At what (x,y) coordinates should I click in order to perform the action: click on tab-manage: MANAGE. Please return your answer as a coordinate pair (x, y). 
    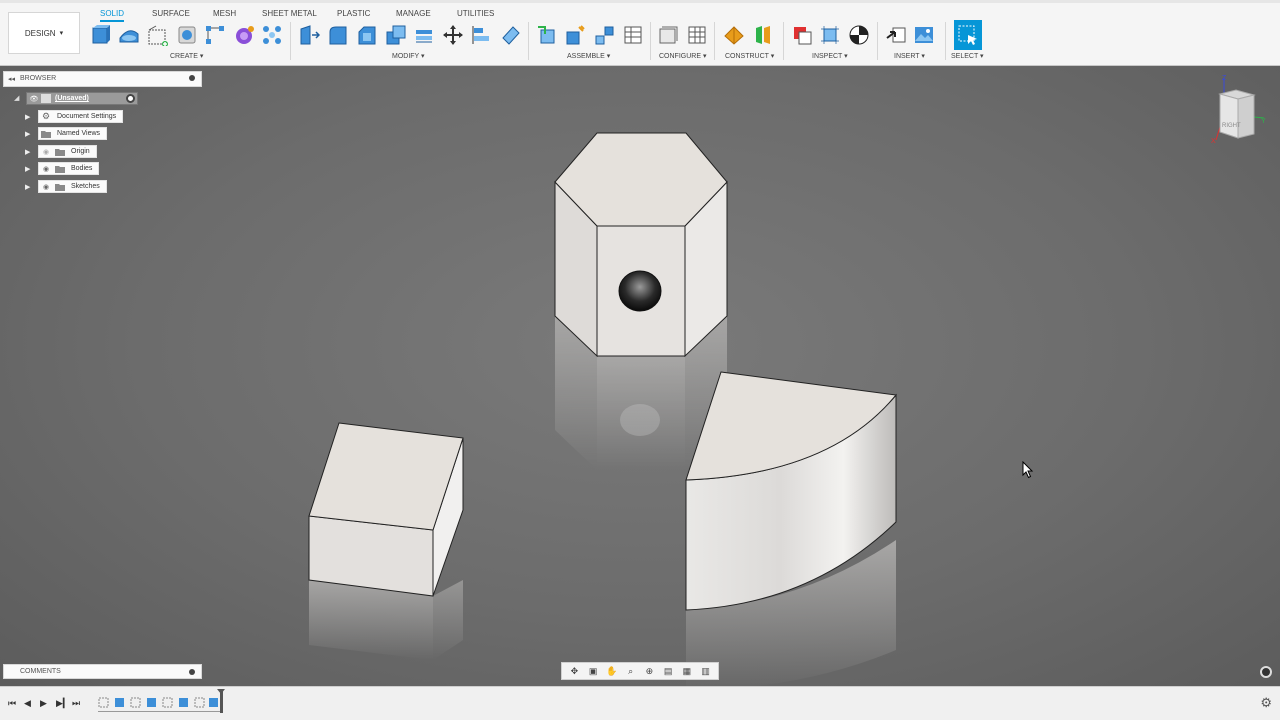
    Looking at the image, I should click on (413, 13).